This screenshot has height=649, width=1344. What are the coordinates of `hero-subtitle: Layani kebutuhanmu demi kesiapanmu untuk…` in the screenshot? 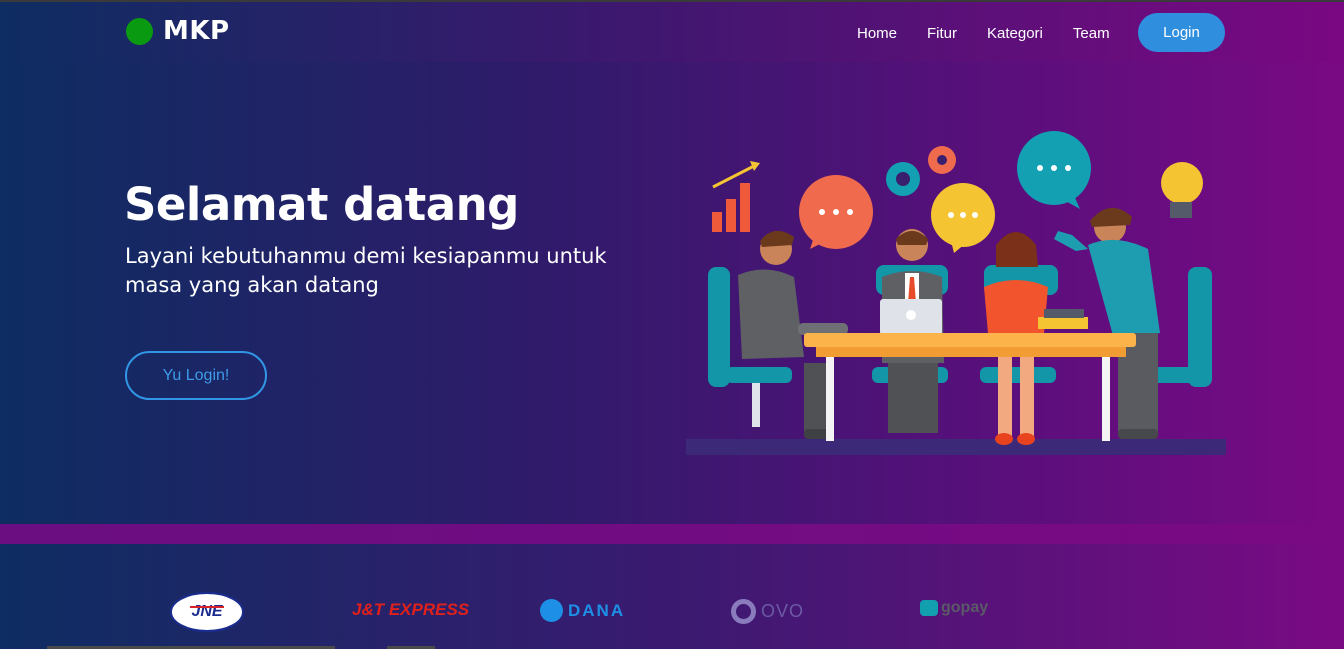 It's located at (366, 270).